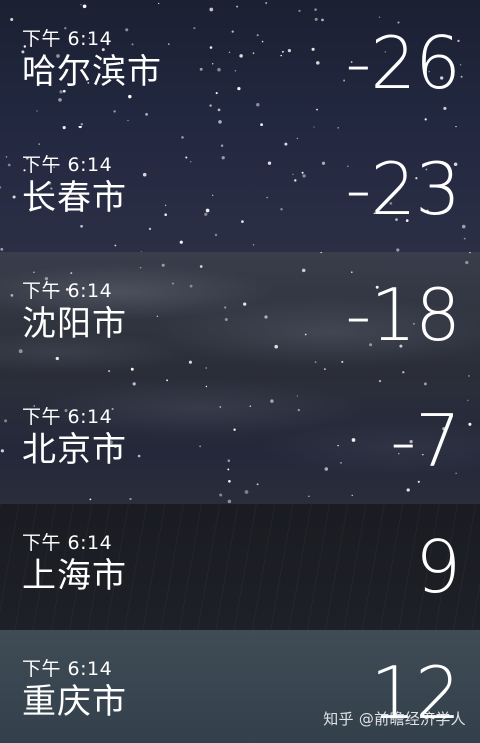 The image size is (480, 743). Describe the element at coordinates (425, 441) in the screenshot. I see `city-temperature: -7` at that location.